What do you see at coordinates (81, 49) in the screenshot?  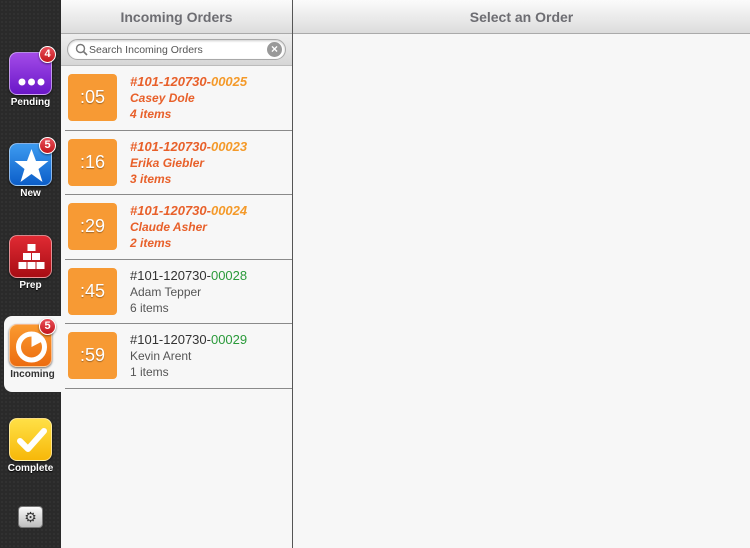 I see `search-icon` at bounding box center [81, 49].